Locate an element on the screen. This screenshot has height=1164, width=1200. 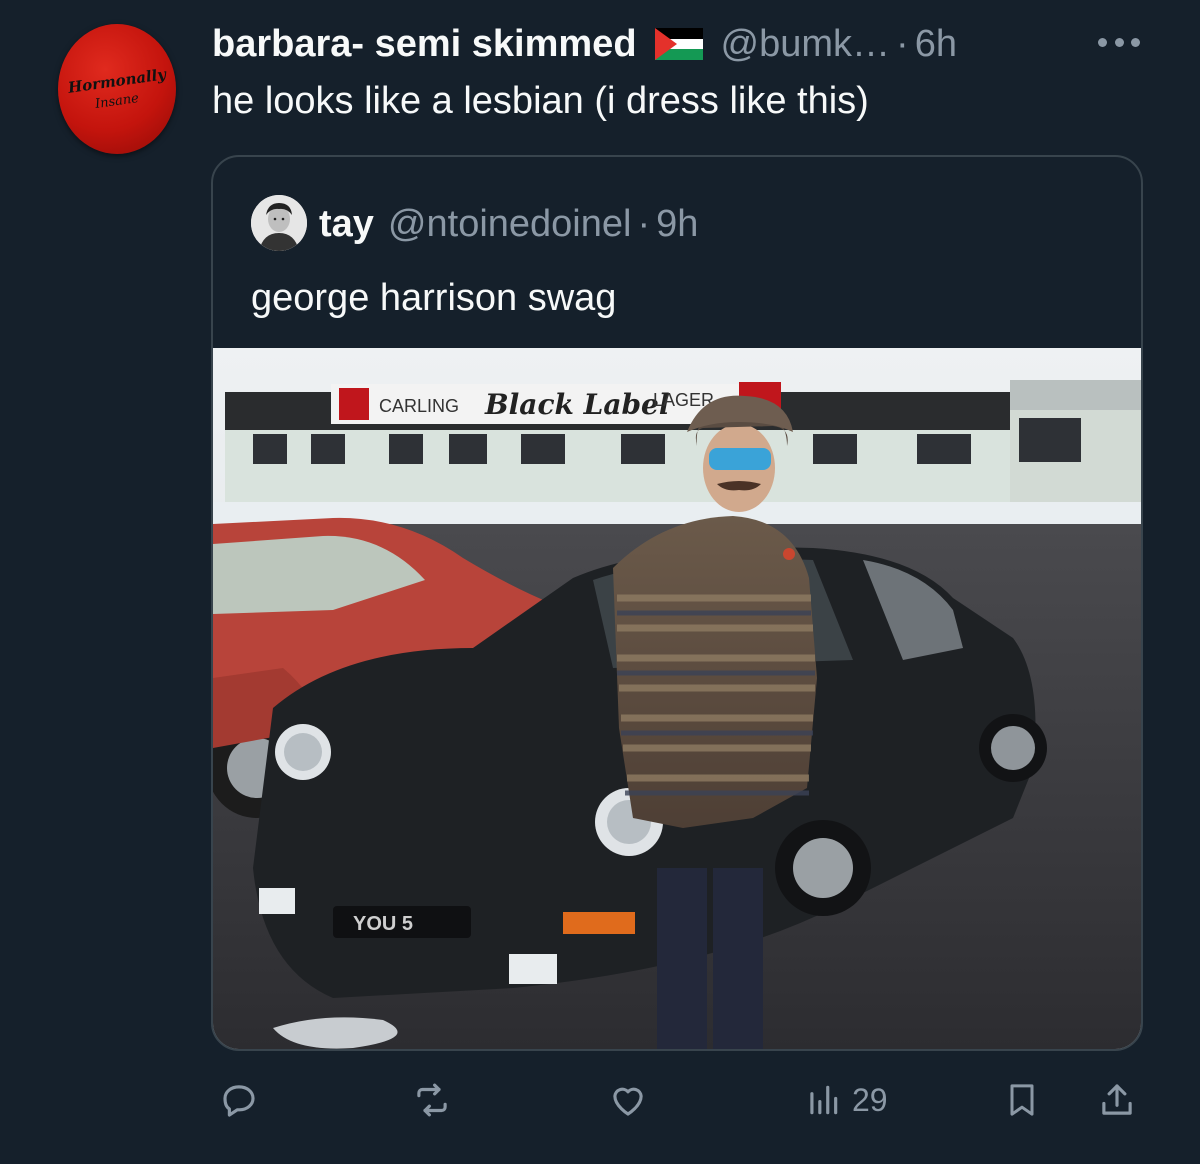
sign-carling: CARLING is located at coordinates (419, 406).